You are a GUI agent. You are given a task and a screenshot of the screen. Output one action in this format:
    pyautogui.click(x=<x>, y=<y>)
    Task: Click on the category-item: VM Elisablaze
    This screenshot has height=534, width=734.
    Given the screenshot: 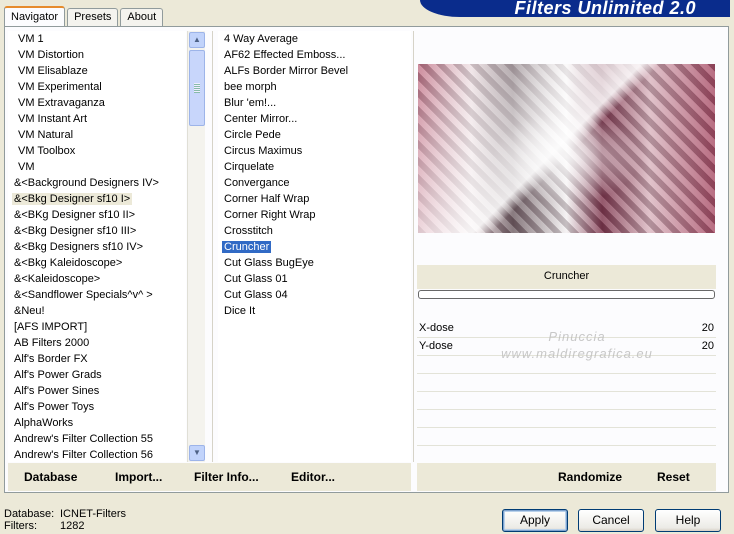 What is the action you would take?
    pyautogui.click(x=97, y=71)
    